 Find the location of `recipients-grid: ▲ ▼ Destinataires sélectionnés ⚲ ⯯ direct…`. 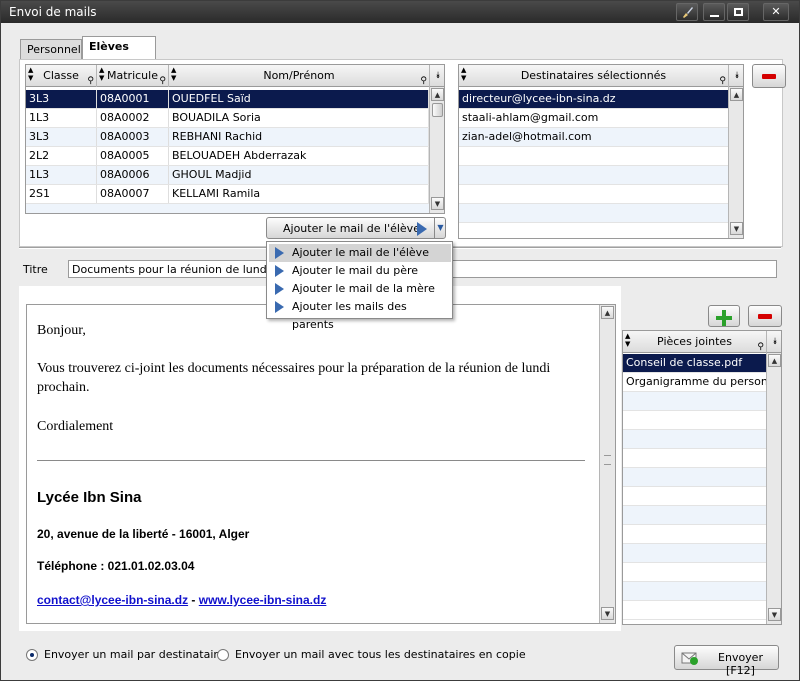

recipients-grid: ▲ ▼ Destinataires sélectionnés ⚲ ⯯ direct… is located at coordinates (601, 151).